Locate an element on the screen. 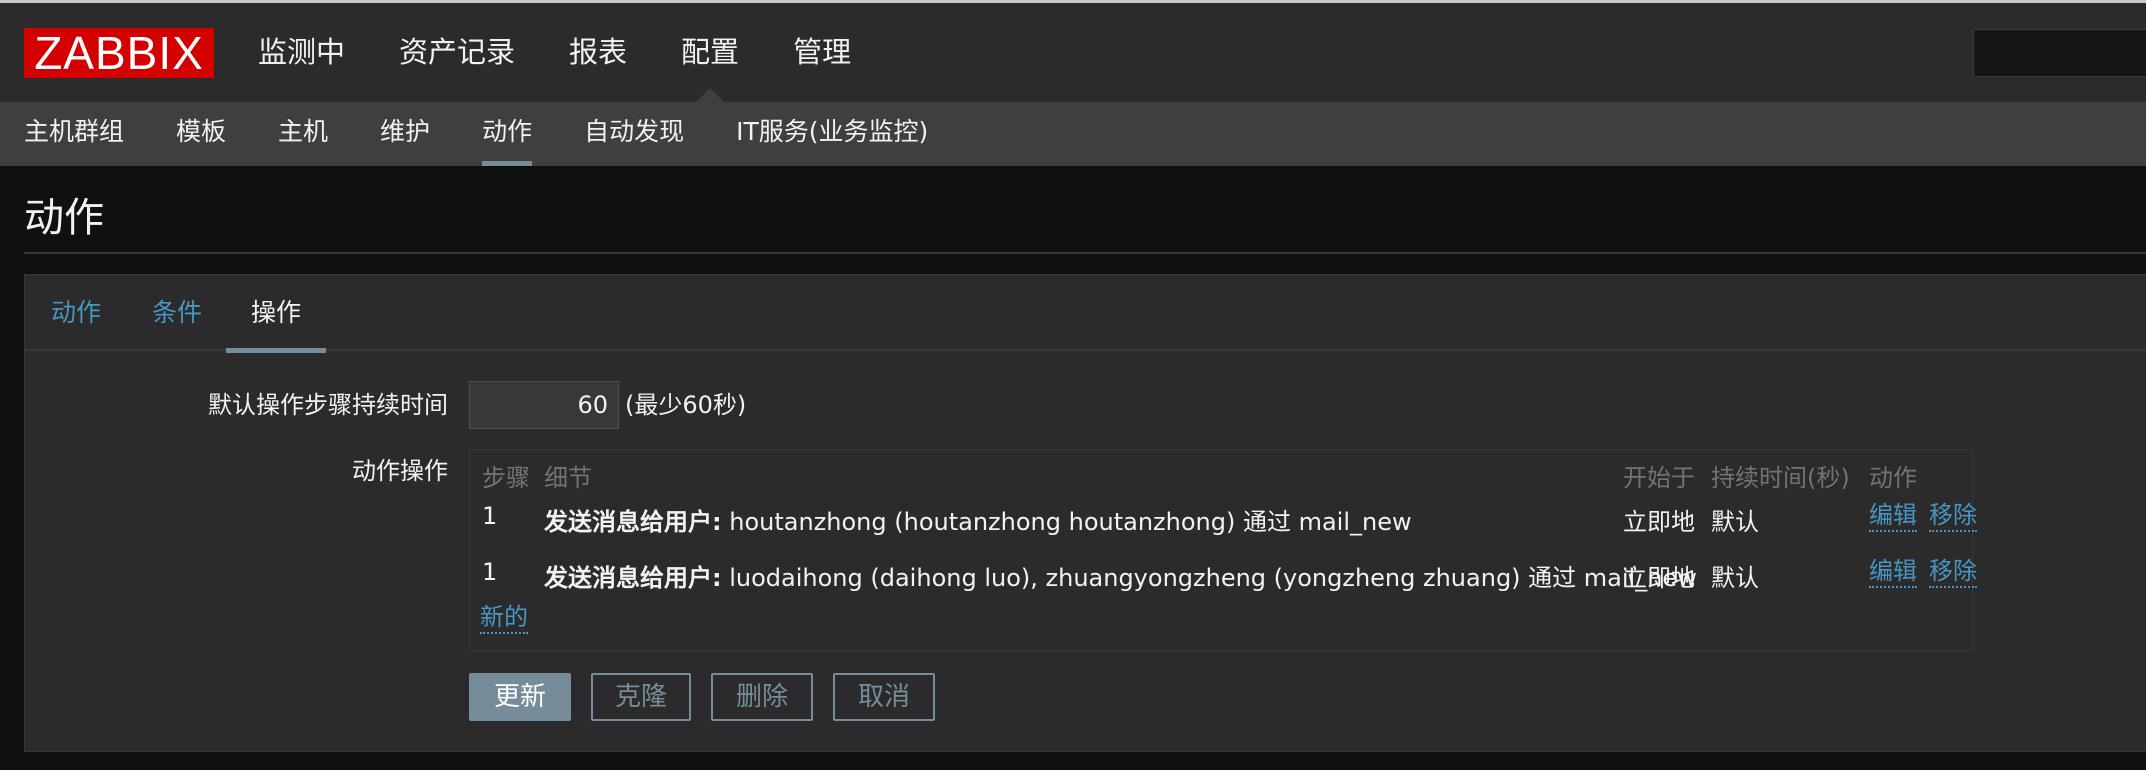  row1-duration: 默认 is located at coordinates (1735, 522).